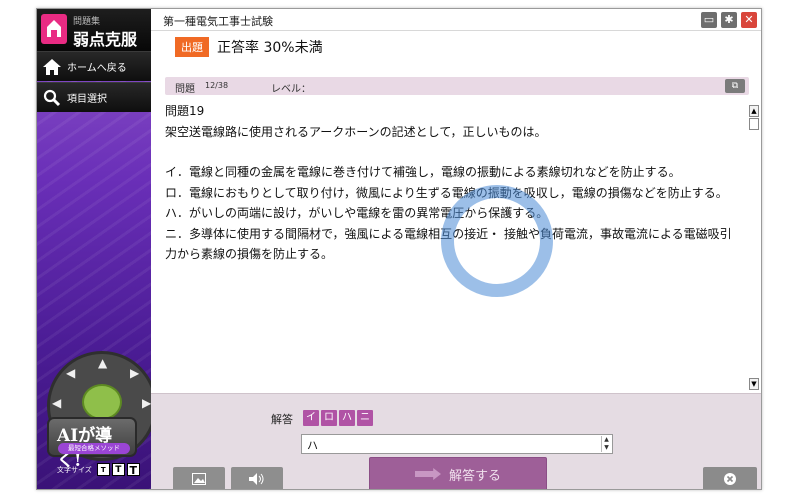  I want to click on close-button: ✕, so click(749, 20).